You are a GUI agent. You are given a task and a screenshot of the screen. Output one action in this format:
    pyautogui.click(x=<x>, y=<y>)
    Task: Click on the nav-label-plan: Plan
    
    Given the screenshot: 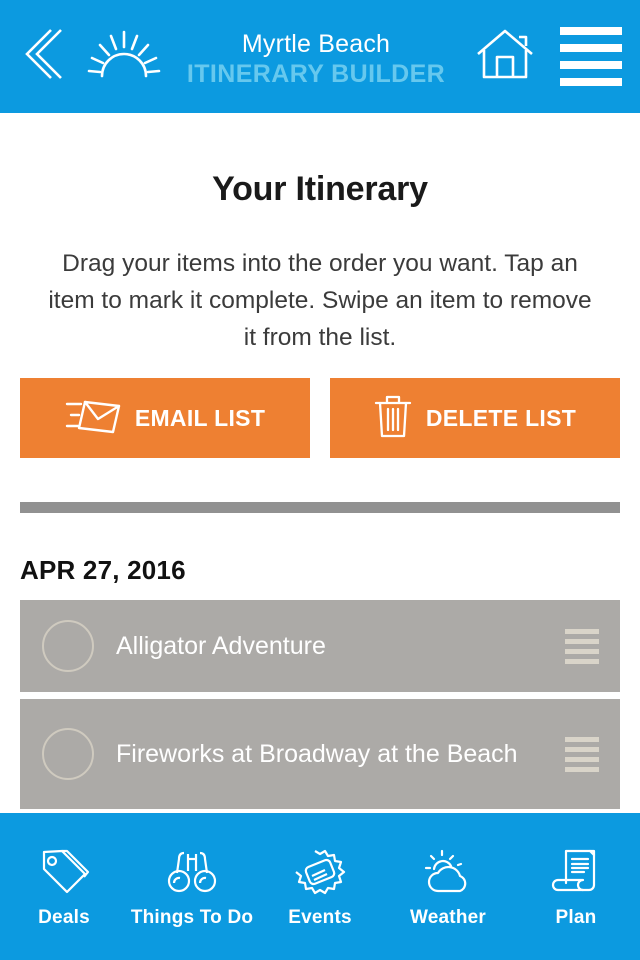 What is the action you would take?
    pyautogui.click(x=576, y=917)
    